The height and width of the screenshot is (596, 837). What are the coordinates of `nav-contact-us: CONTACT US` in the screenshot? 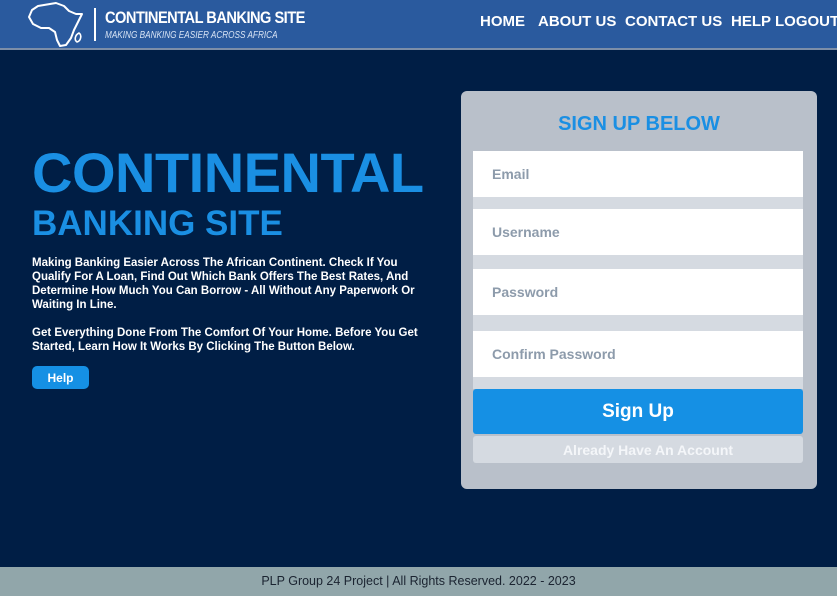 It's located at (673, 21).